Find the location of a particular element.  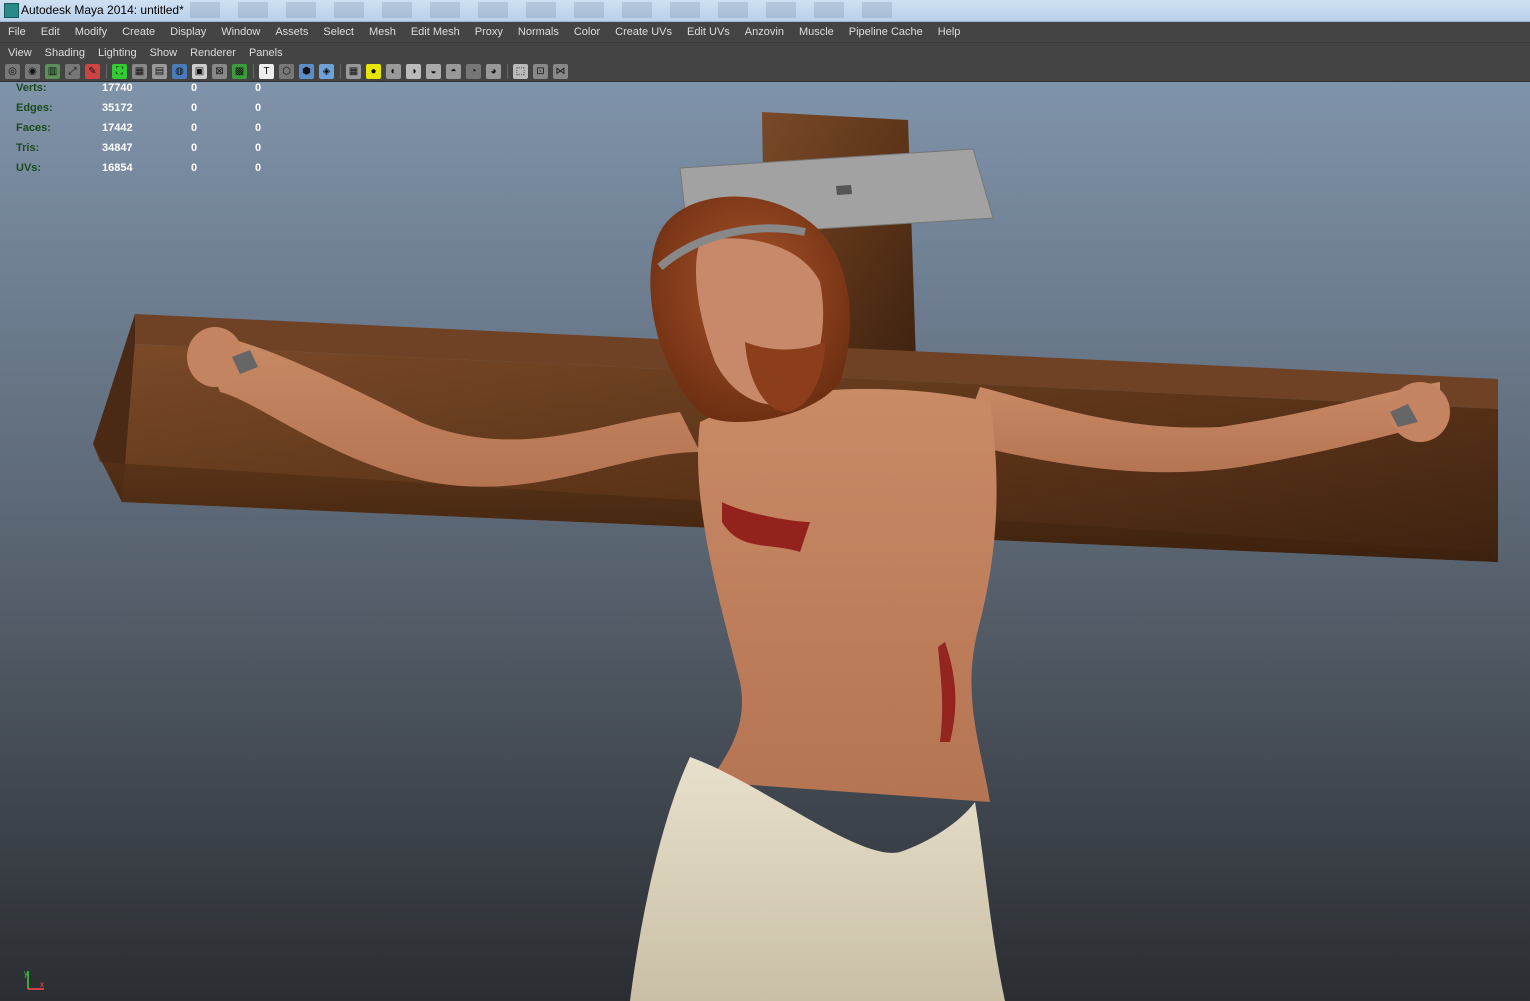

hud-value: 16854 is located at coordinates (117, 168).